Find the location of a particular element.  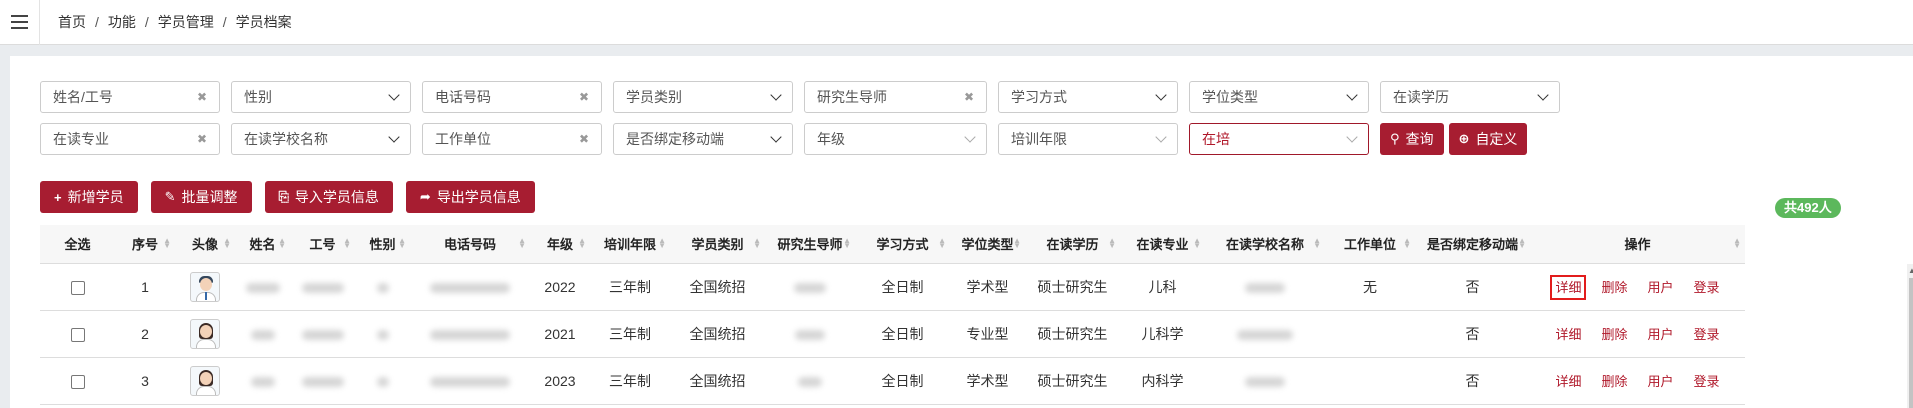

query-button: ⚲ 查询 is located at coordinates (1412, 139).